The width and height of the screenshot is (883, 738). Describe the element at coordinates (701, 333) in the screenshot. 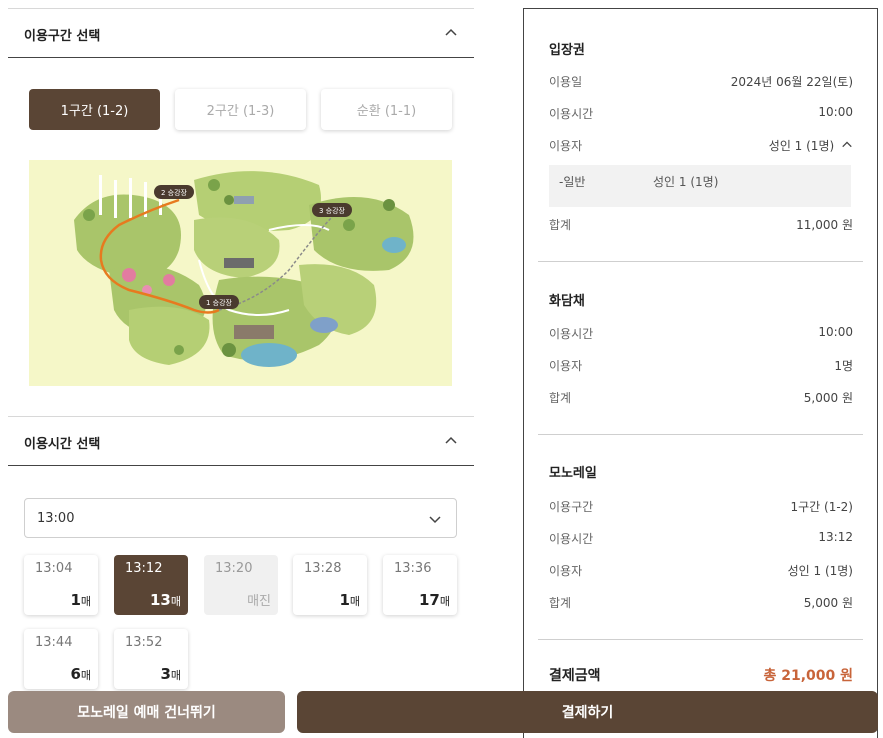

I see `hwadamchae-time-row: 이용시간 10:00` at that location.